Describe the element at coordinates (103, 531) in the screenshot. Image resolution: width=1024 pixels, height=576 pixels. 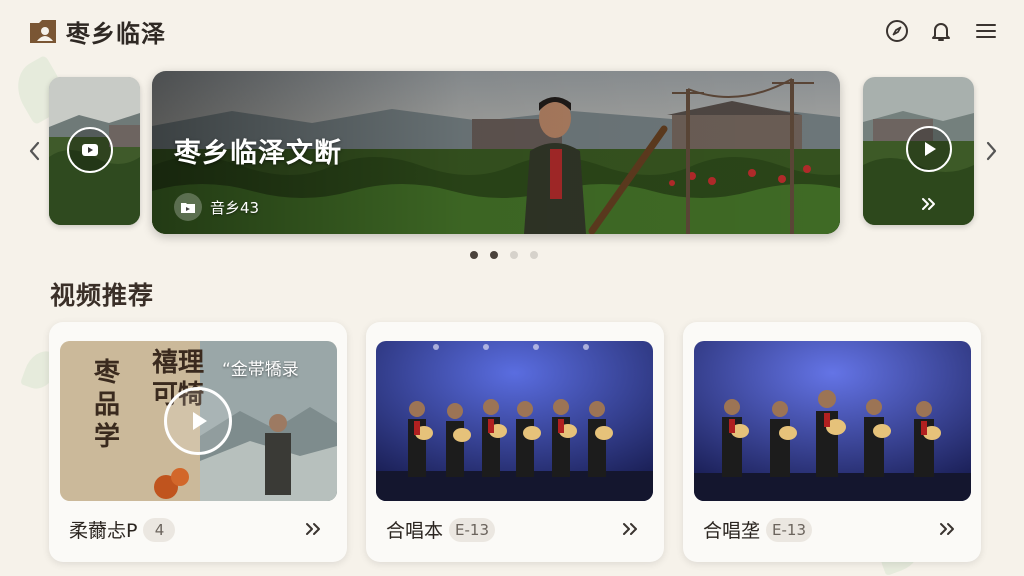
I see `card-title-text: 柔薾忐P` at that location.